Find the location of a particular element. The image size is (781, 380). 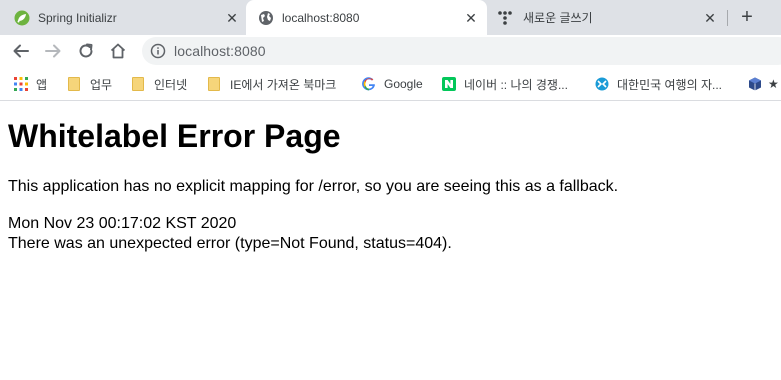

tab-title: 새로운 글쓰기 is located at coordinates (558, 18).